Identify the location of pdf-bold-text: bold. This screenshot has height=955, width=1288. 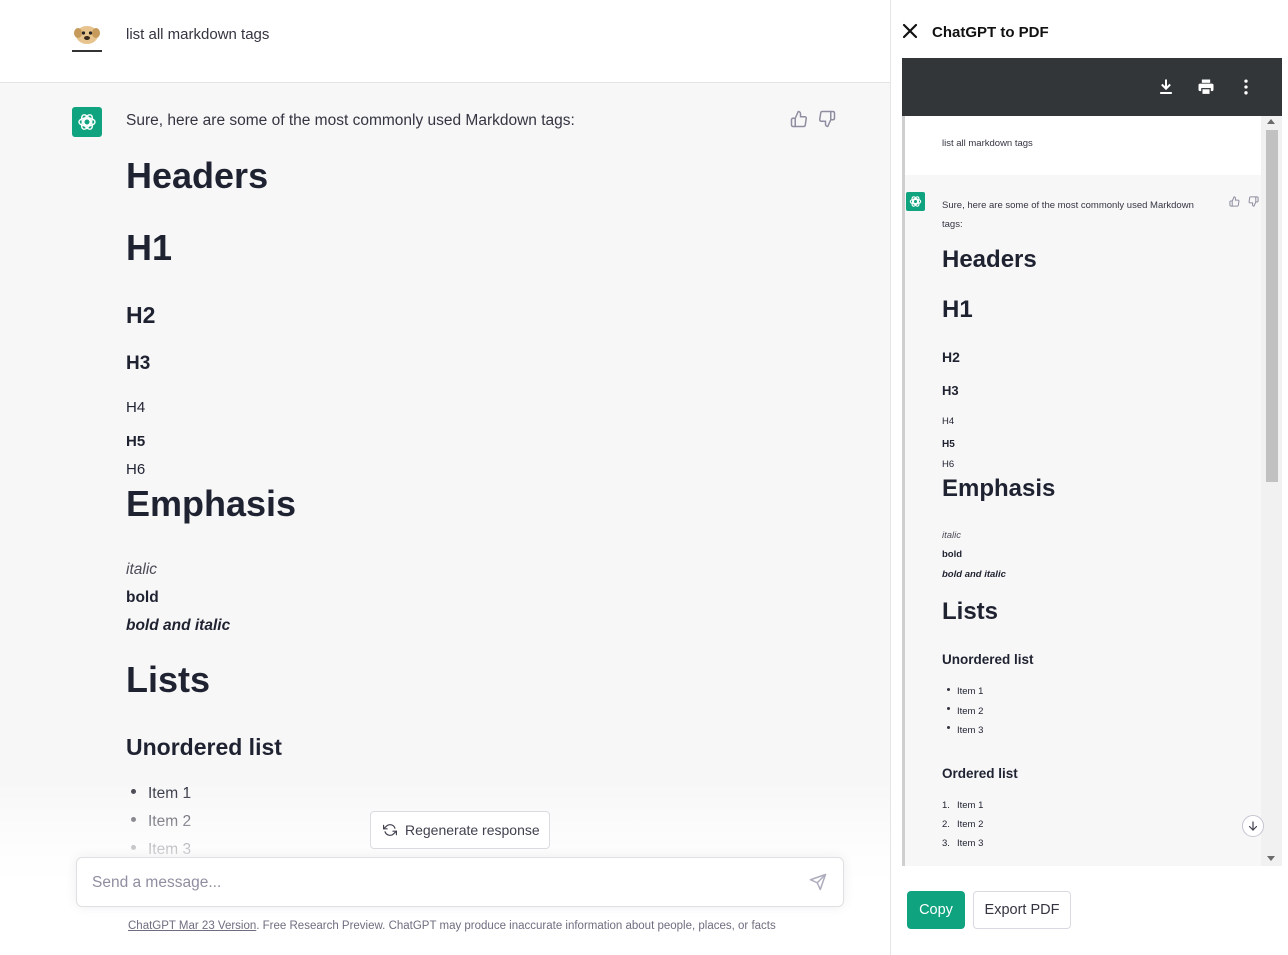
(952, 554).